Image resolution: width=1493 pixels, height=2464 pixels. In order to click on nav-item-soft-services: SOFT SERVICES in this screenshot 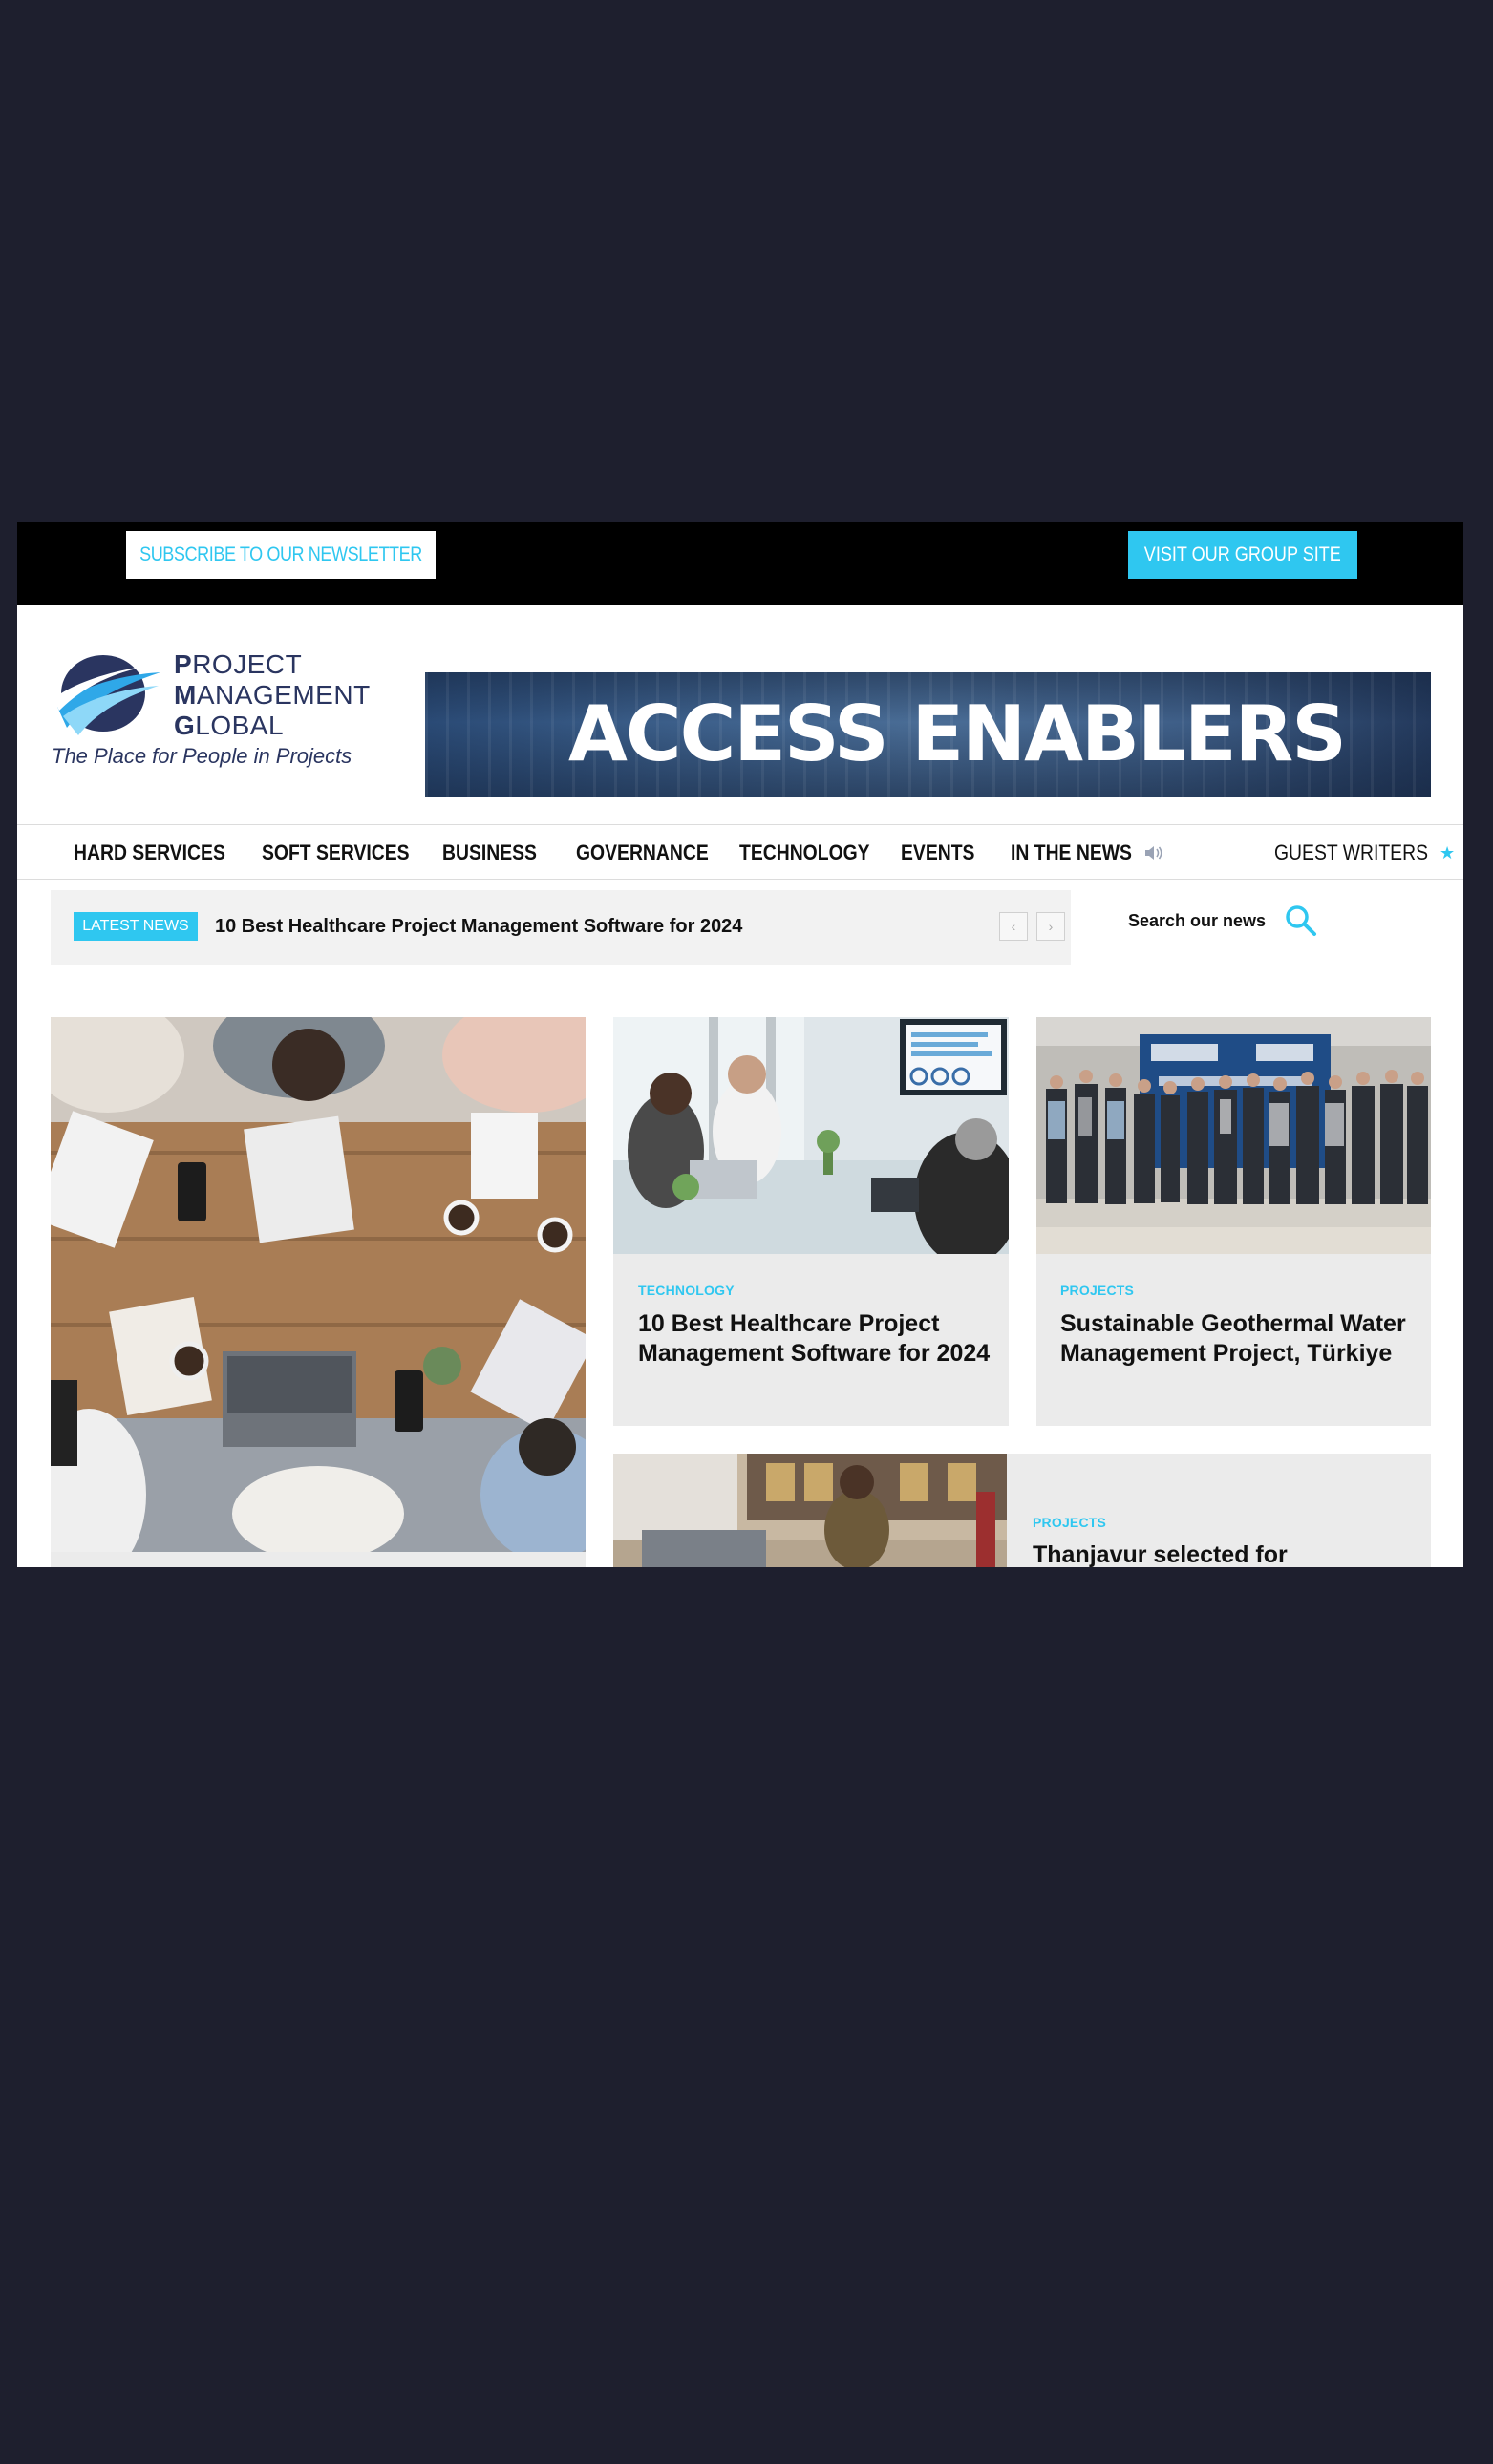, I will do `click(346, 853)`.